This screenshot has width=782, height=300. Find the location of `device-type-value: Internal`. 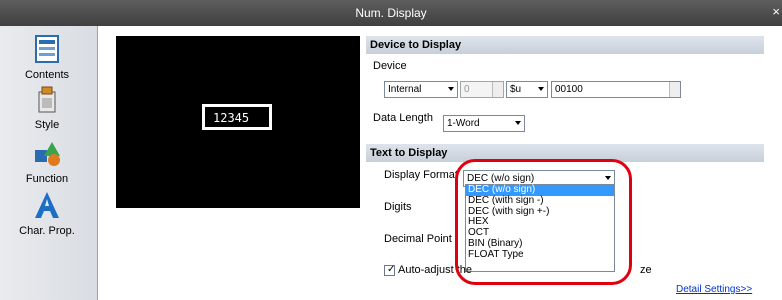

device-type-value: Internal is located at coordinates (405, 89).